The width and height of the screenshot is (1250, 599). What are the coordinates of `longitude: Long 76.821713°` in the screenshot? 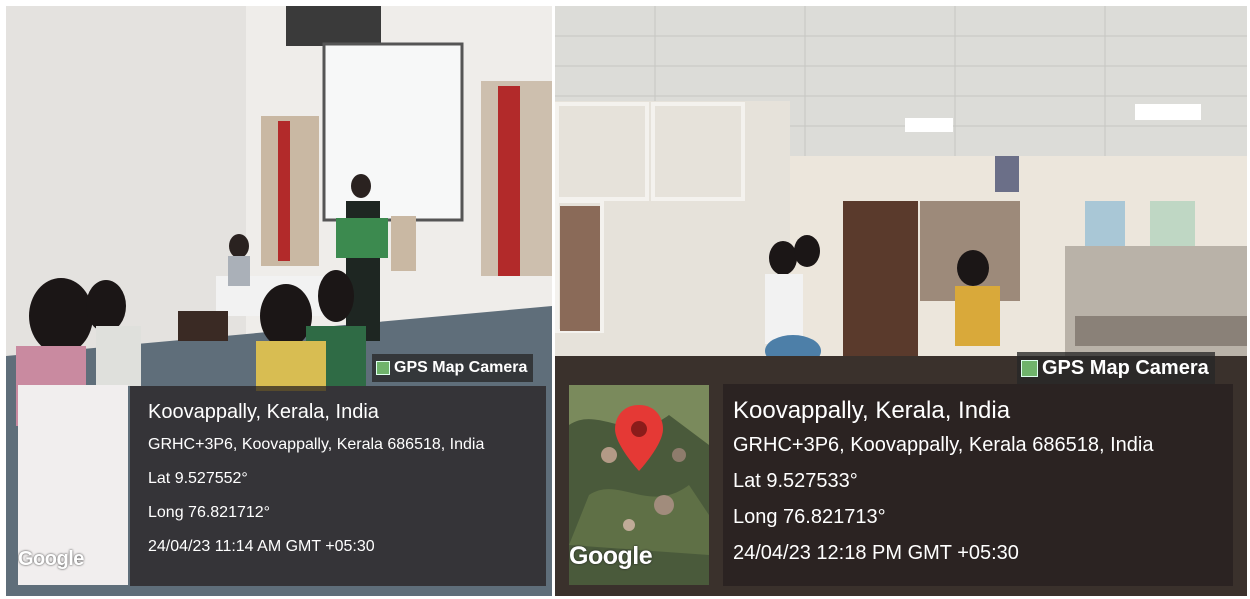 It's located at (809, 517).